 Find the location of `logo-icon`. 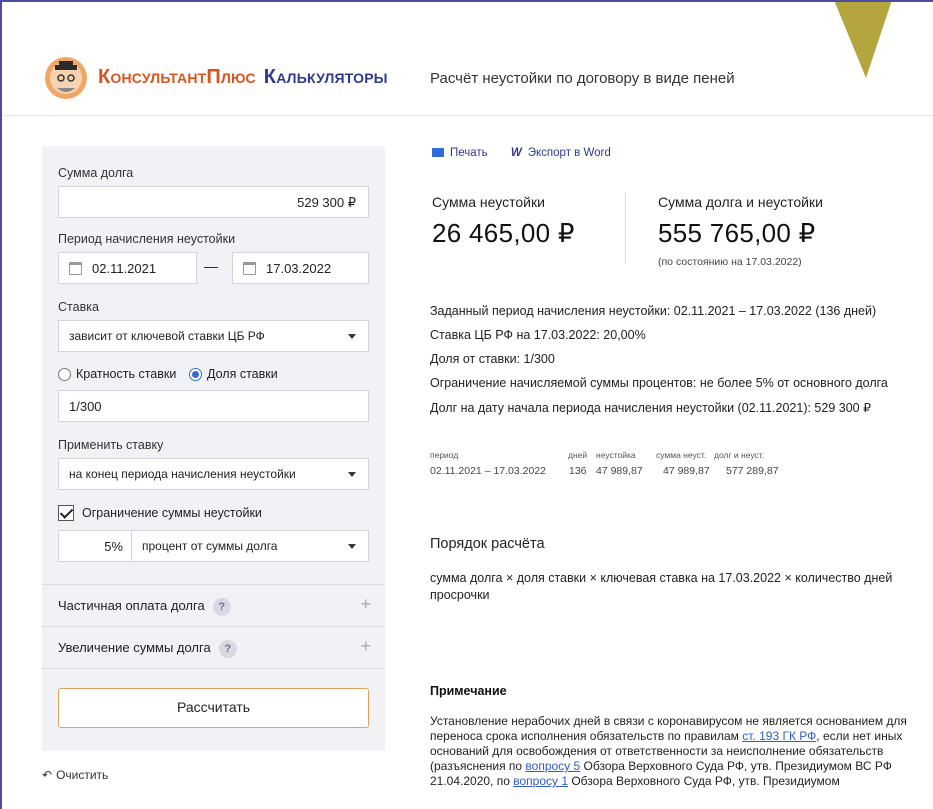

logo-icon is located at coordinates (66, 78).